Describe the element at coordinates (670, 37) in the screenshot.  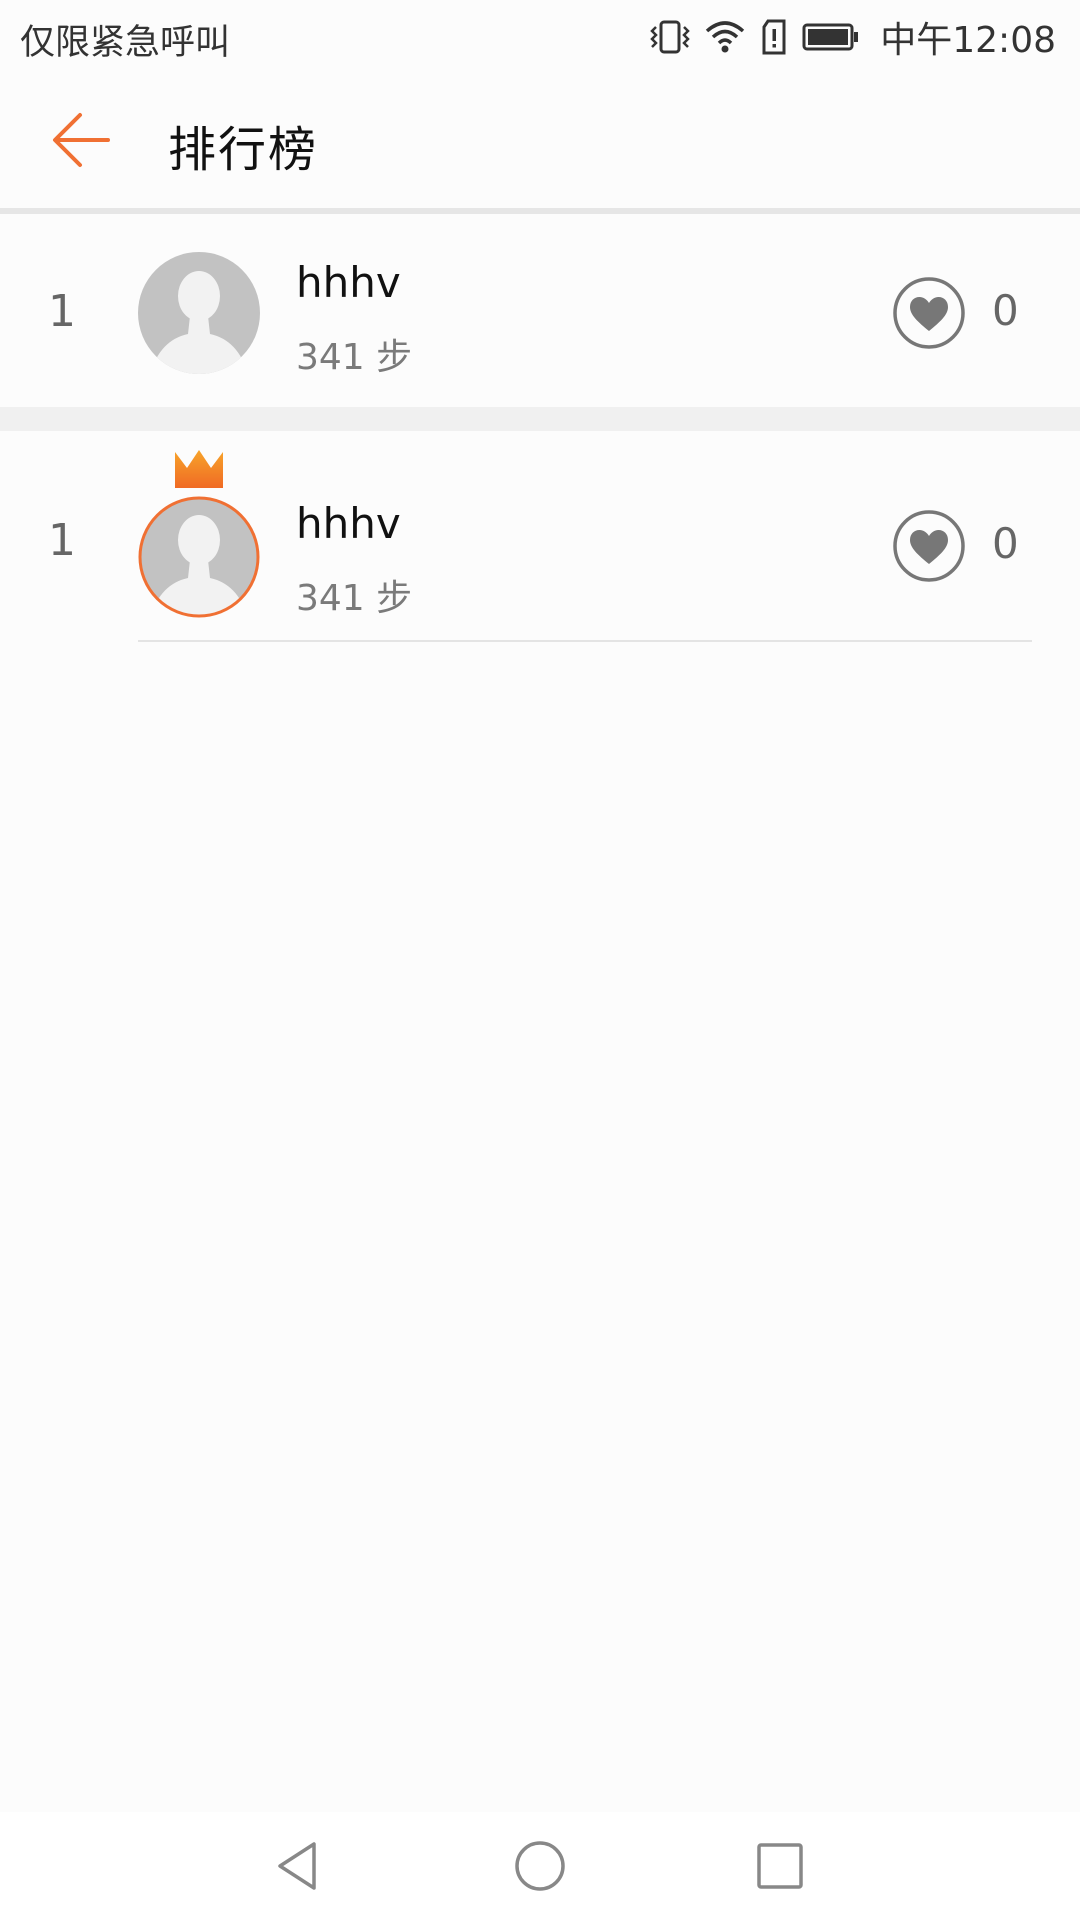
I see `vibrate-icon` at that location.